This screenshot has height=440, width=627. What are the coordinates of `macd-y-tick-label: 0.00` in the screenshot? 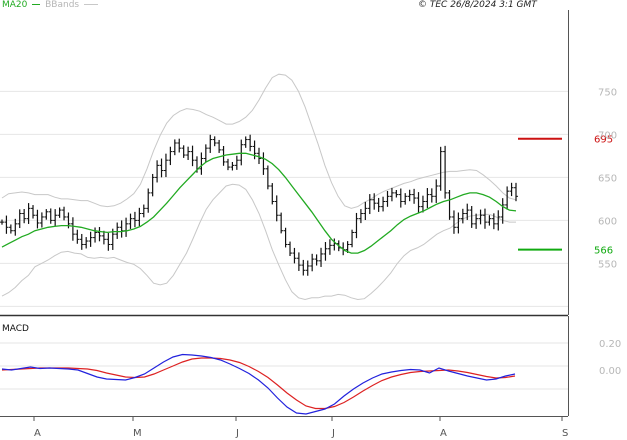 It's located at (610, 371).